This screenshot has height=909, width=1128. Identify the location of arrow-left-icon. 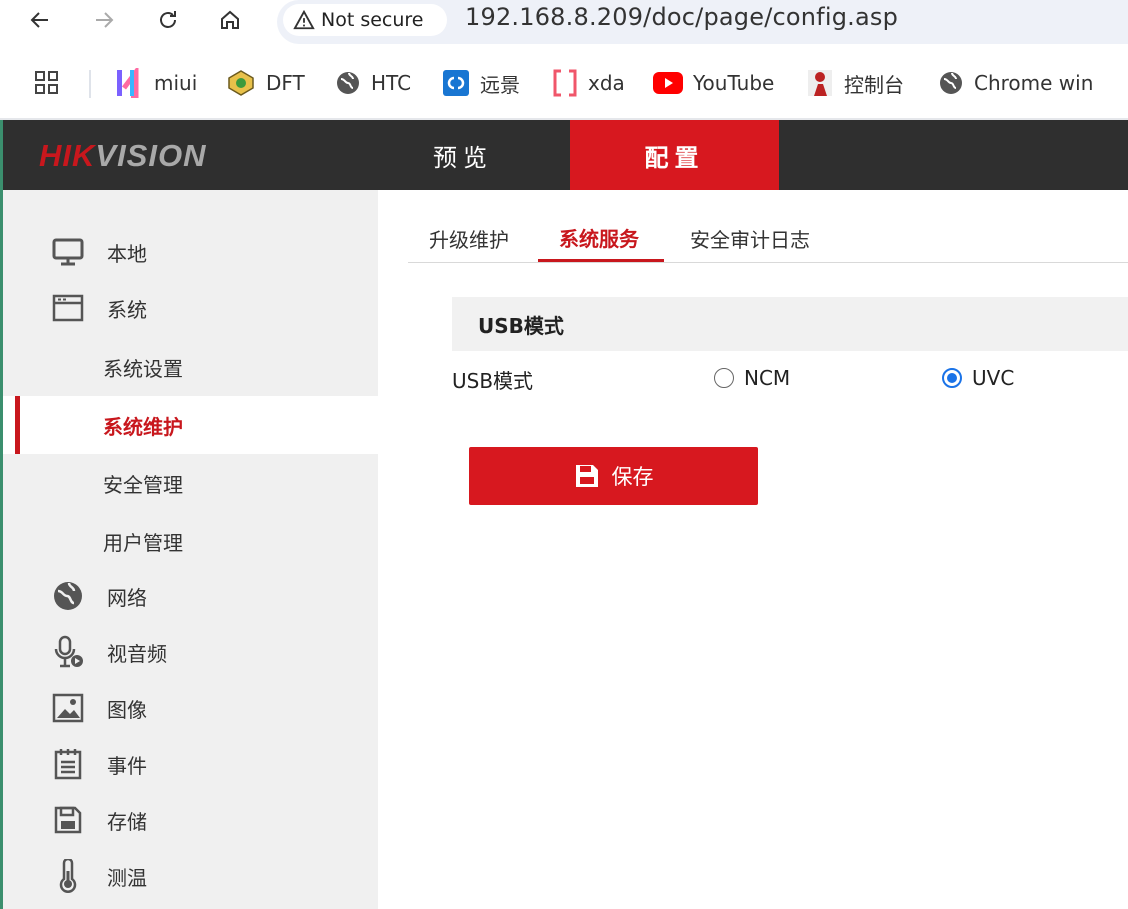
(39, 20).